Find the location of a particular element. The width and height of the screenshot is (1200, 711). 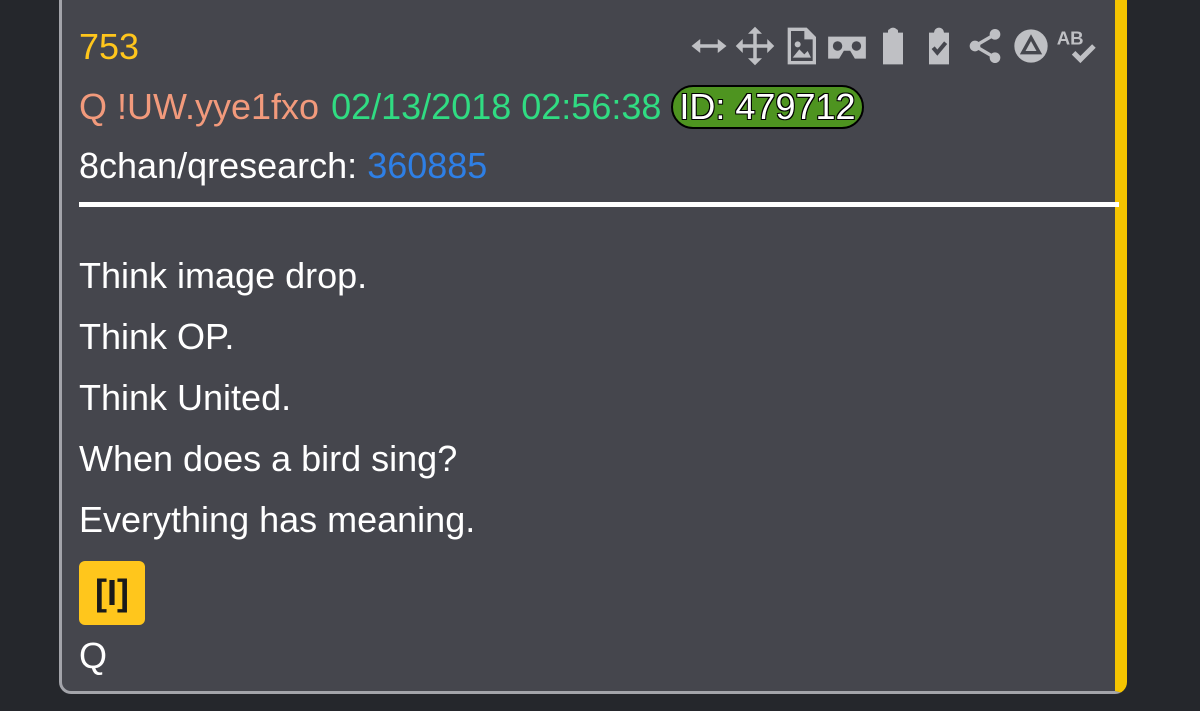

divider is located at coordinates (599, 204).